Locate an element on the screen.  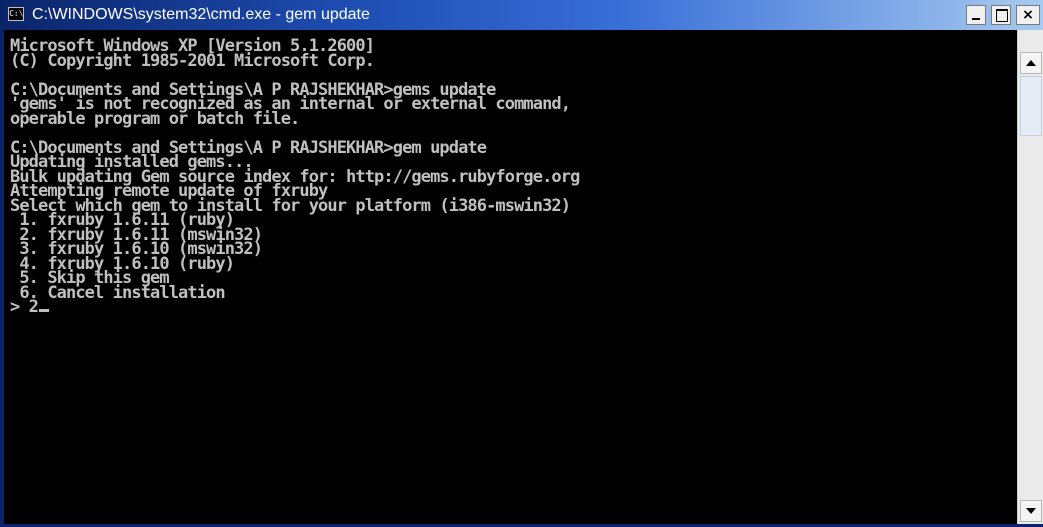
prompt-input-text: > 2 is located at coordinates (24, 307).